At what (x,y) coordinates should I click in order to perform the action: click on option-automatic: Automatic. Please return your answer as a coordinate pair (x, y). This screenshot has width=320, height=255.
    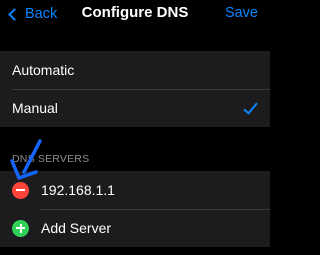
    Looking at the image, I should click on (135, 70).